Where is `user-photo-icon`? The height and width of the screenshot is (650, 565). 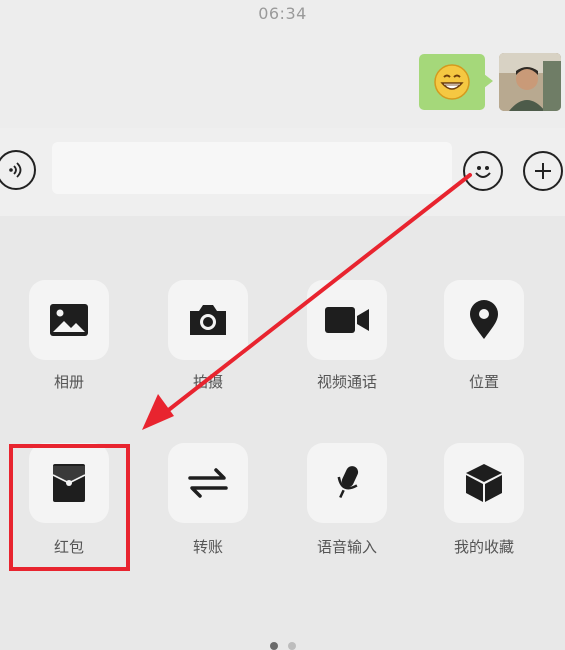 user-photo-icon is located at coordinates (530, 82).